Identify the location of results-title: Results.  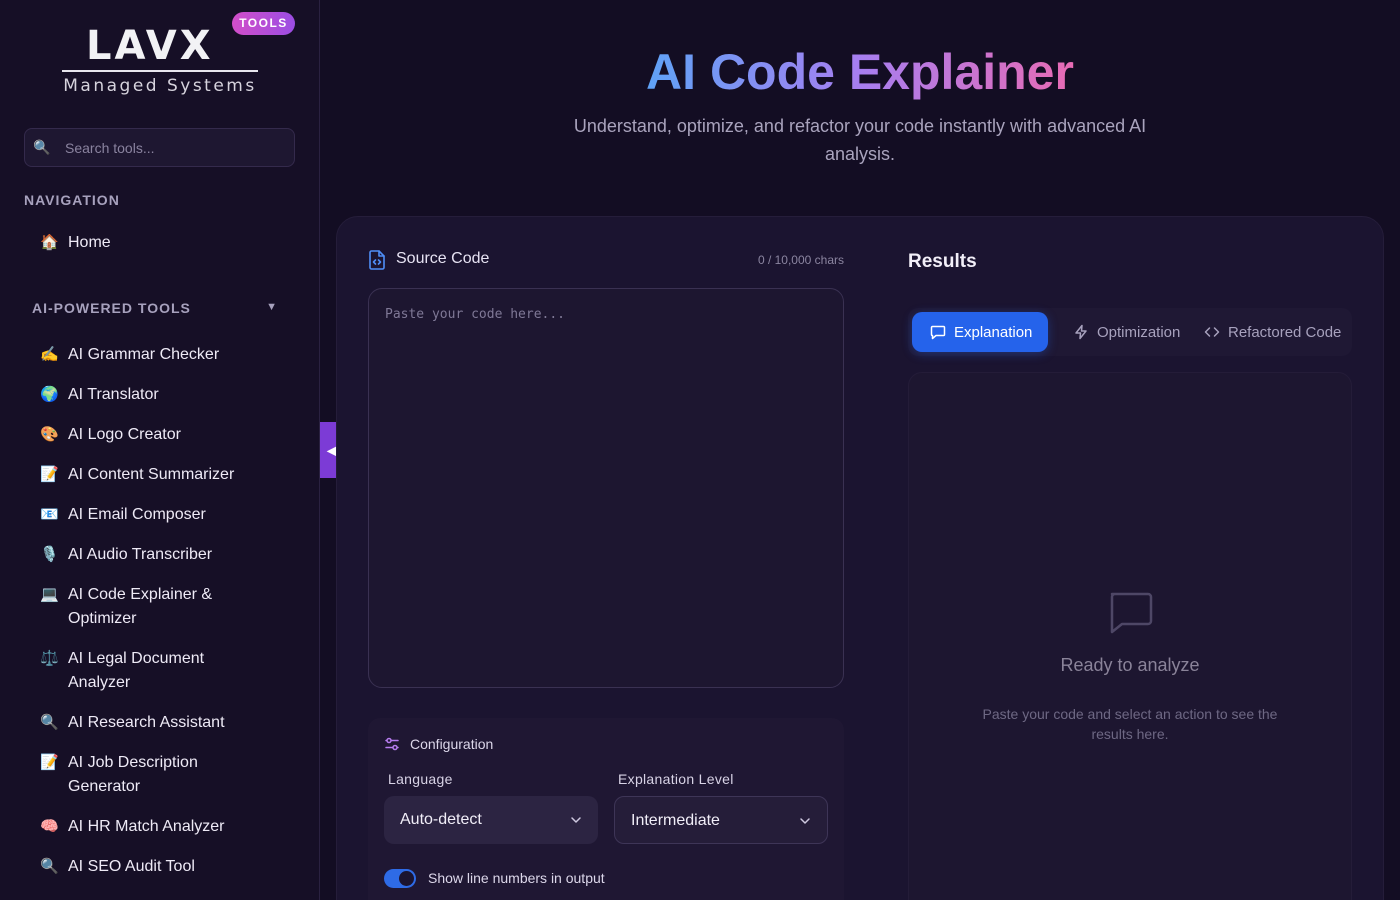
(942, 261).